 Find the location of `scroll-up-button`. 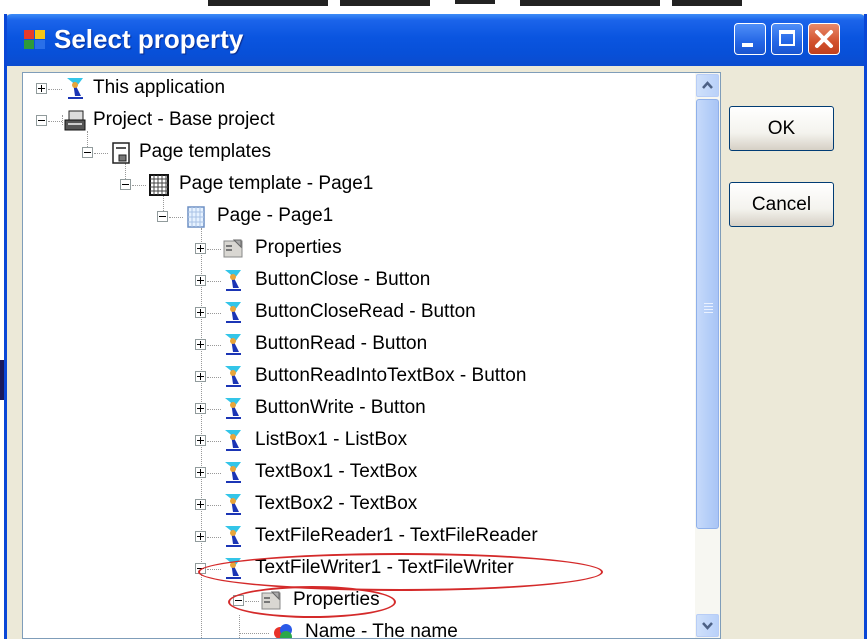

scroll-up-button is located at coordinates (707, 85).